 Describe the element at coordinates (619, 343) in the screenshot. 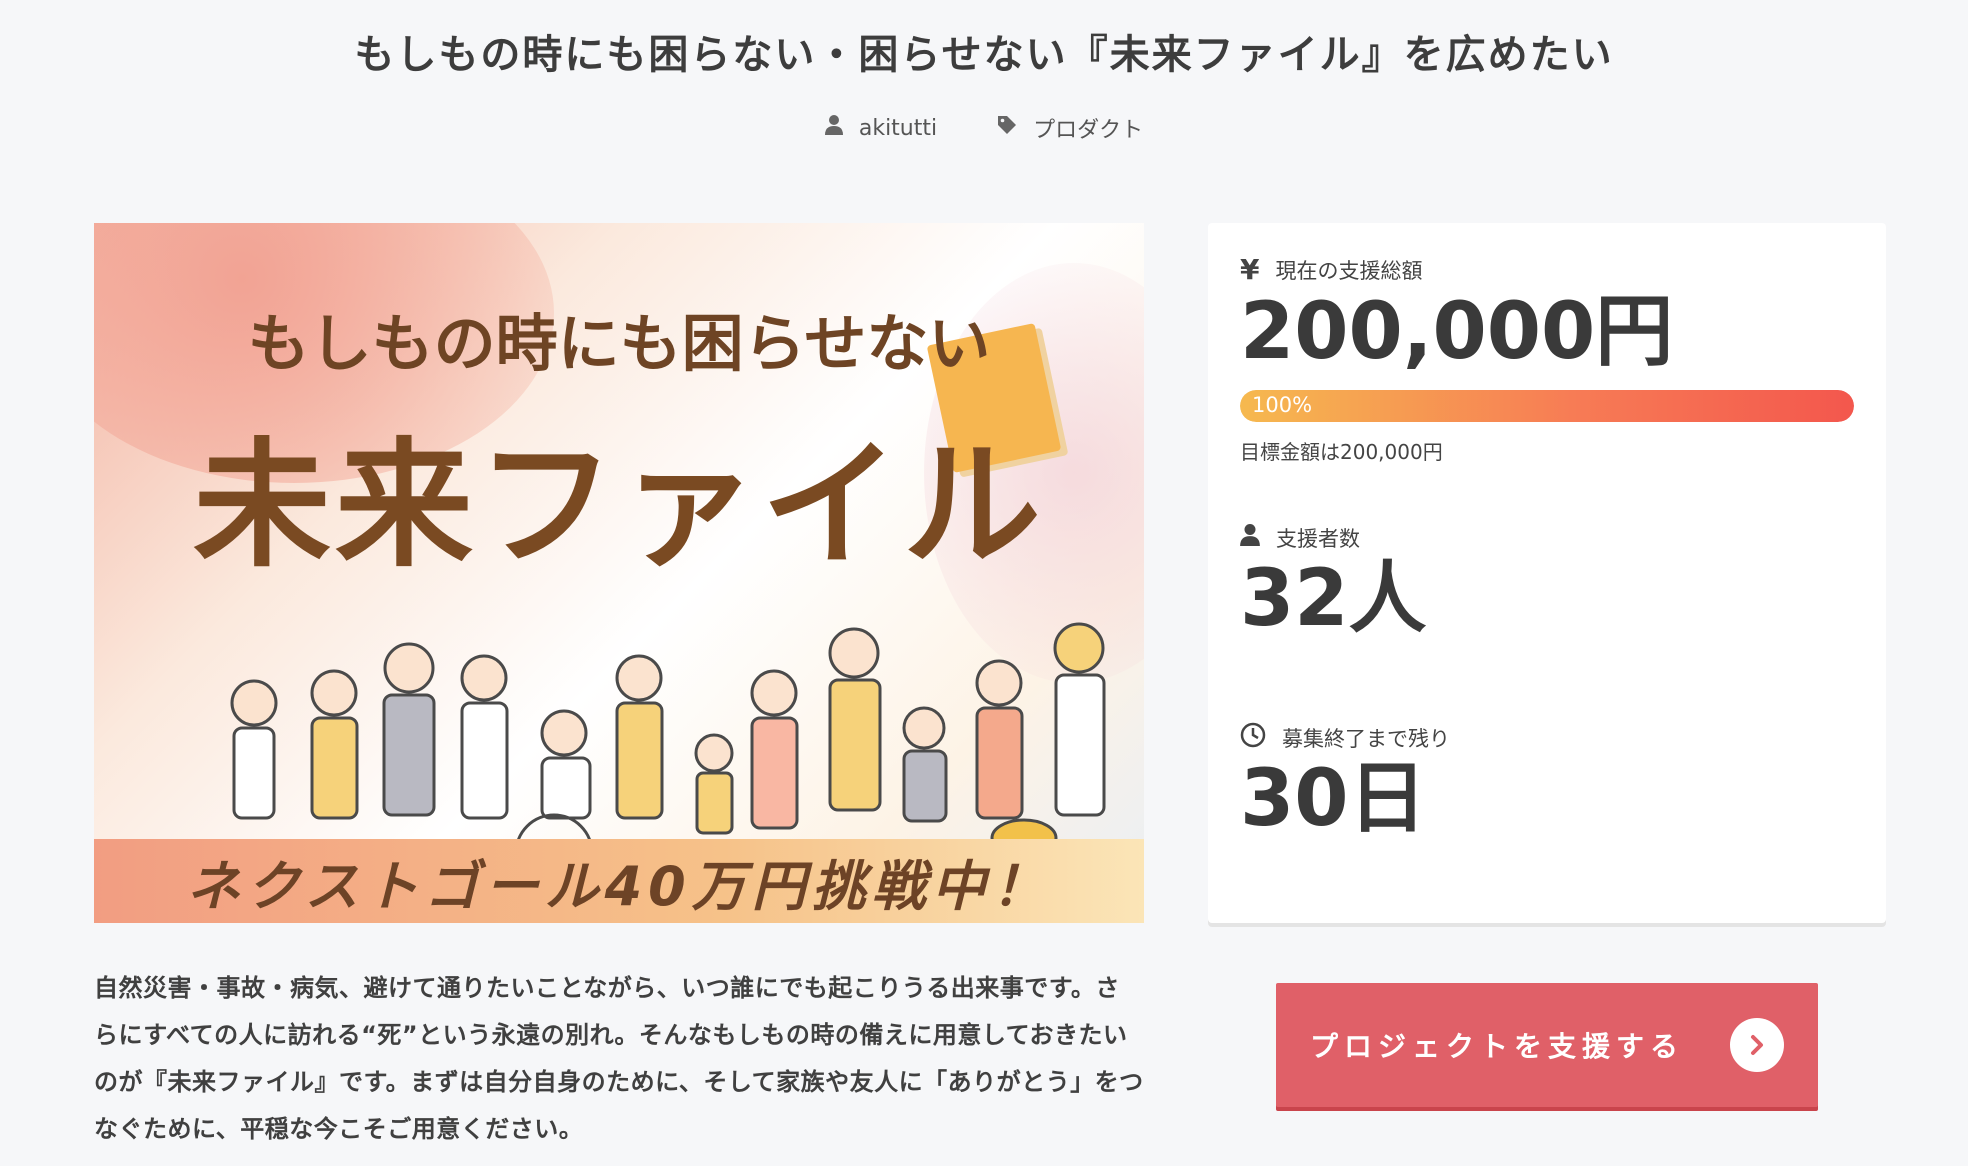

I see `hero-subtitle: もしもの時にも困らせない` at that location.